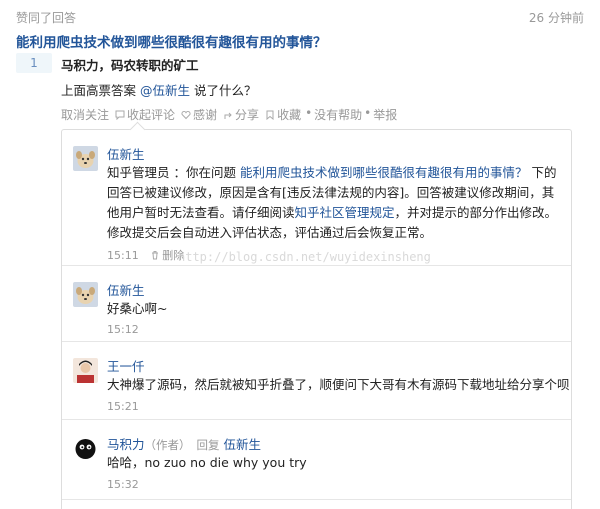 This screenshot has height=509, width=600. Describe the element at coordinates (556, 18) in the screenshot. I see `activity-time: 26 分钟前` at that location.